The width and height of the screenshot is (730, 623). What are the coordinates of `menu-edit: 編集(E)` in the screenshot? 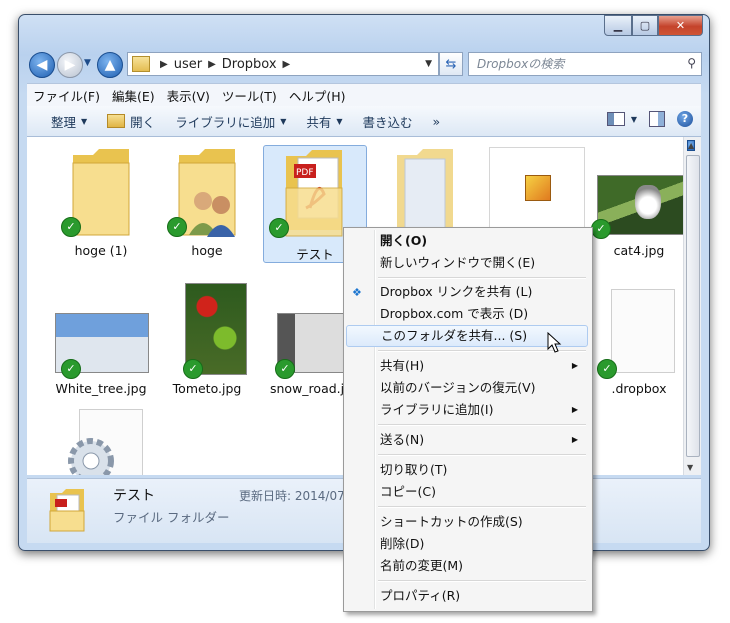 It's located at (133, 95).